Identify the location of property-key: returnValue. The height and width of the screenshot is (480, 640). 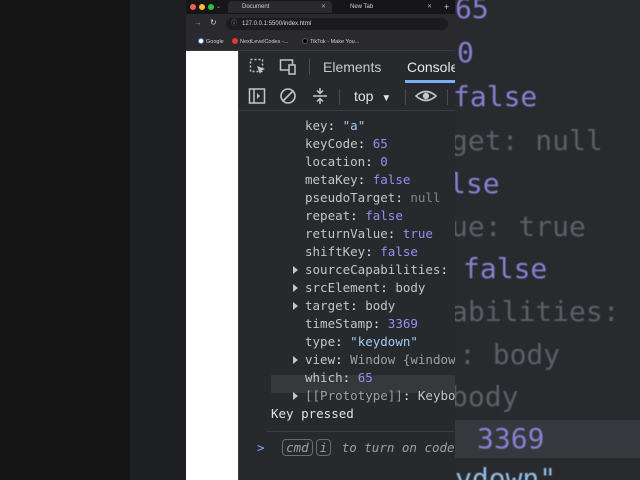
(346, 233).